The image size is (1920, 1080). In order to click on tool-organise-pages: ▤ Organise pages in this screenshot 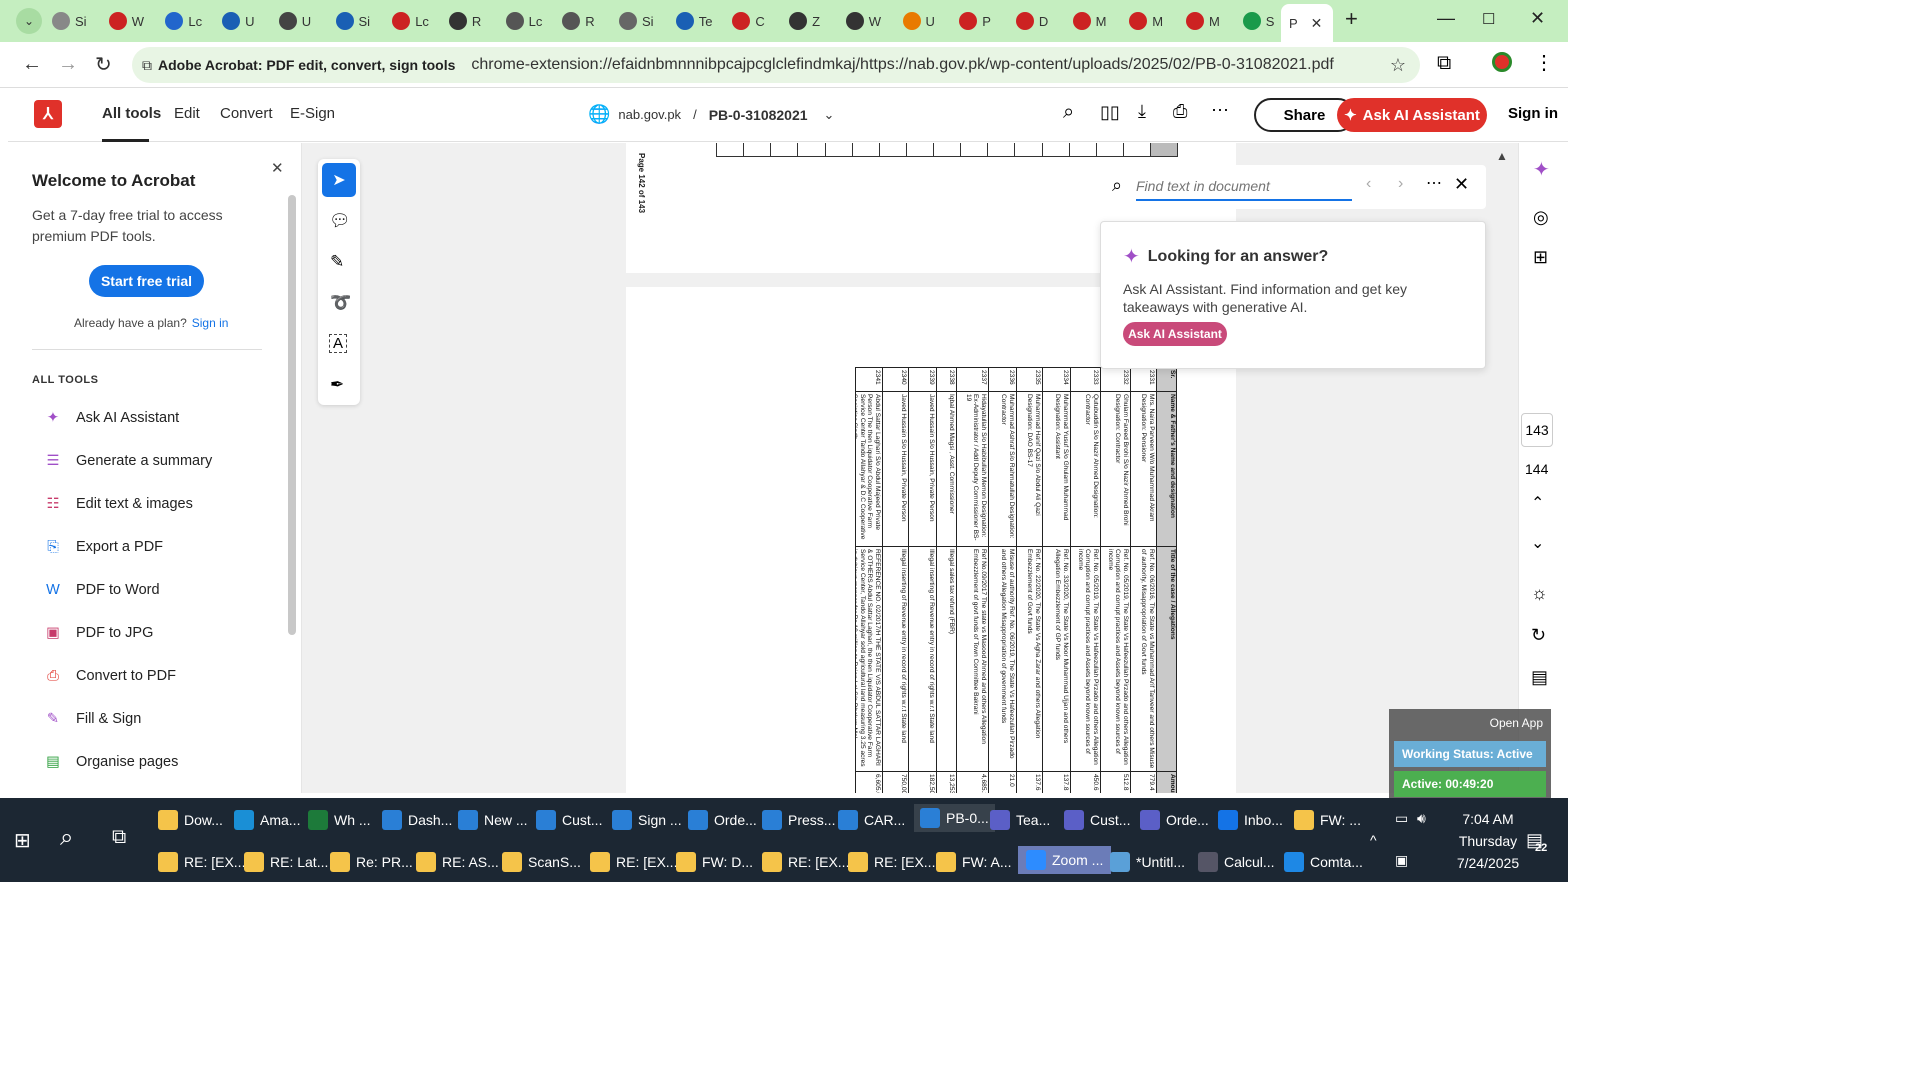, I will do `click(110, 762)`.